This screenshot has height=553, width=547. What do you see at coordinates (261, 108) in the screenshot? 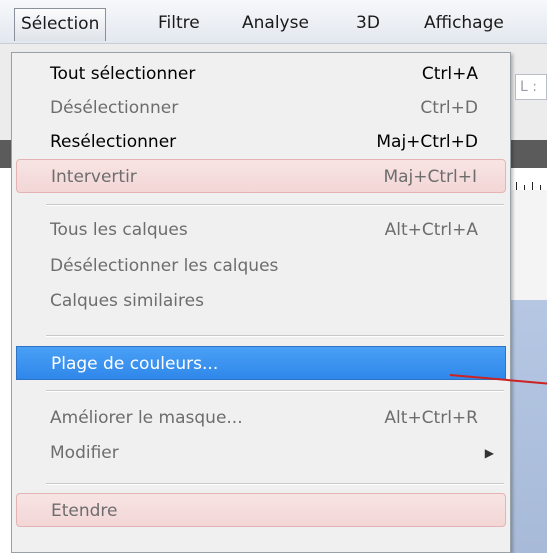
I see `menu-item-deselectionner: Désélectionner Ctrl+D` at bounding box center [261, 108].